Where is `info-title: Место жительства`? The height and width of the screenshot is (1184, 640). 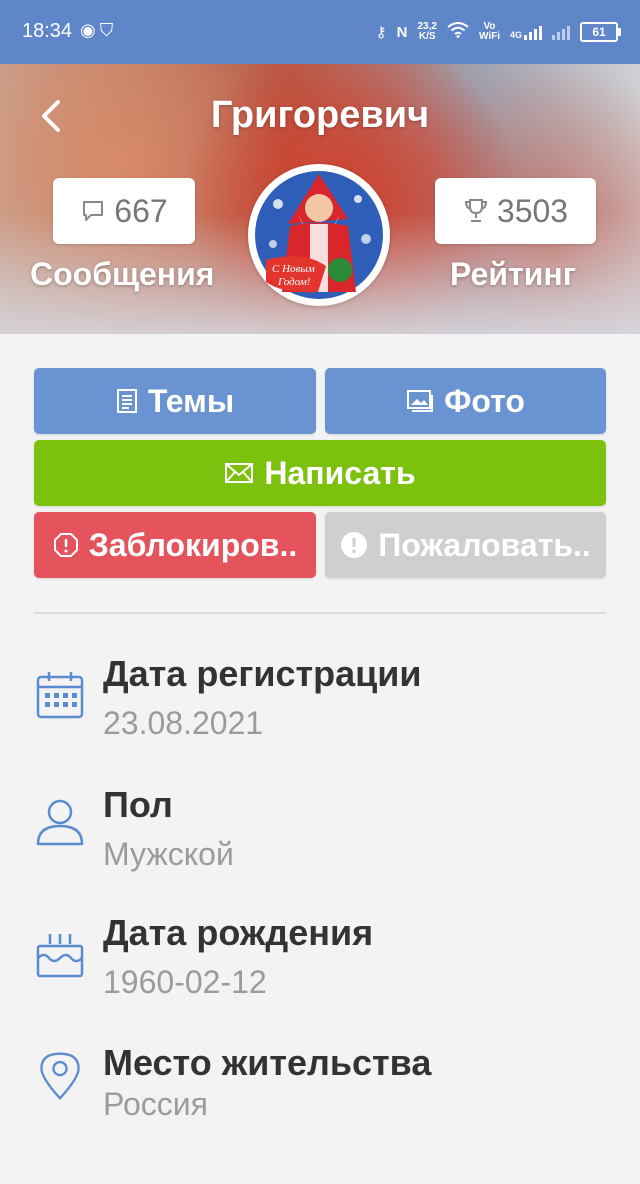
info-title: Место жительства is located at coordinates (267, 1062).